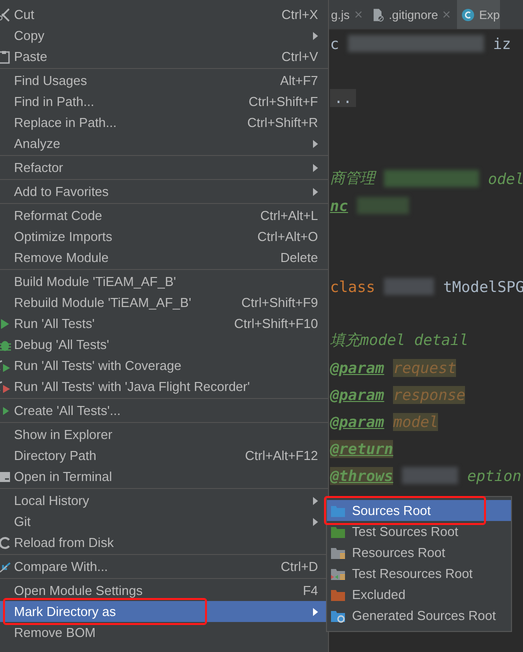  What do you see at coordinates (6, 14) in the screenshot?
I see `scissors-icon` at bounding box center [6, 14].